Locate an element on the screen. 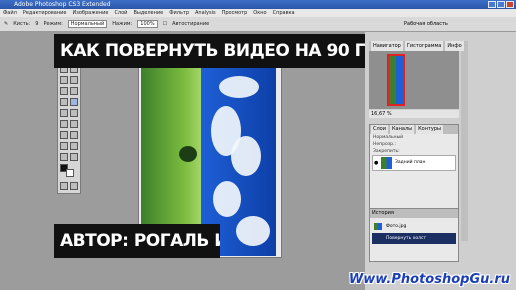  blur-tool-icon is located at coordinates (64, 135).